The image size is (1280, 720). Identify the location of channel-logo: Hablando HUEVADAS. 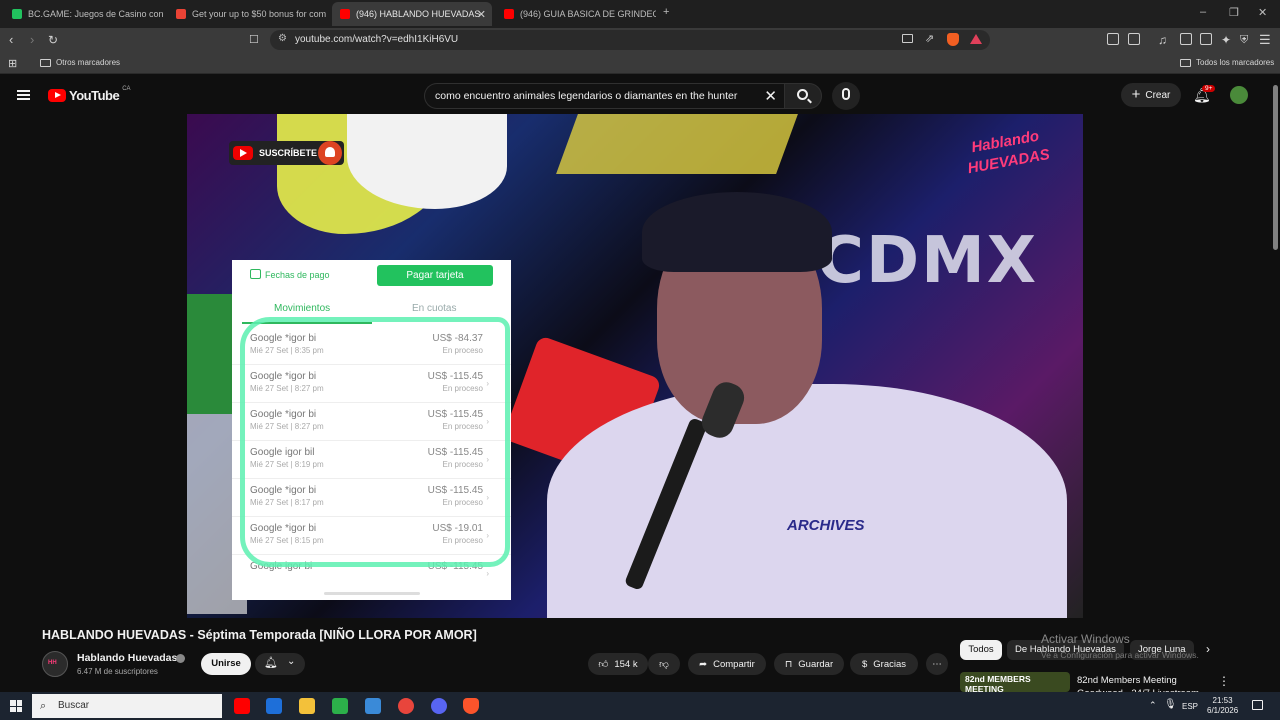
(1009, 165).